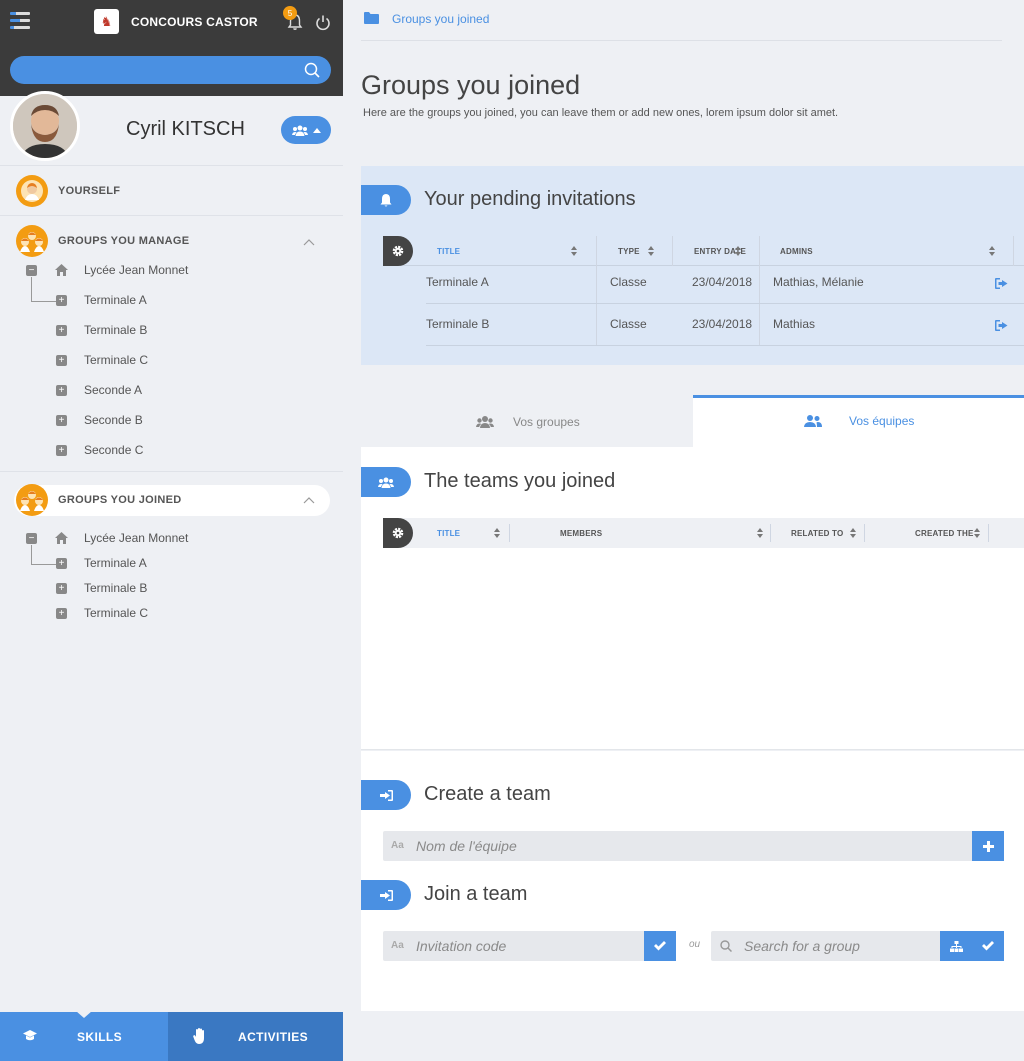 The height and width of the screenshot is (1061, 1024). Describe the element at coordinates (45, 126) in the screenshot. I see `avatar` at that location.